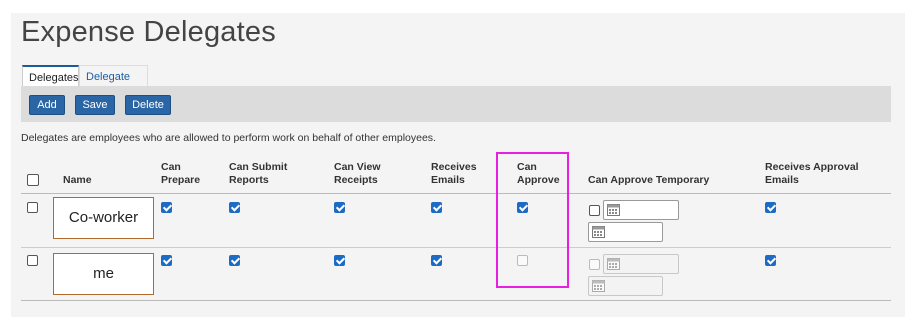  I want to click on column-header-name: Name, so click(77, 180).